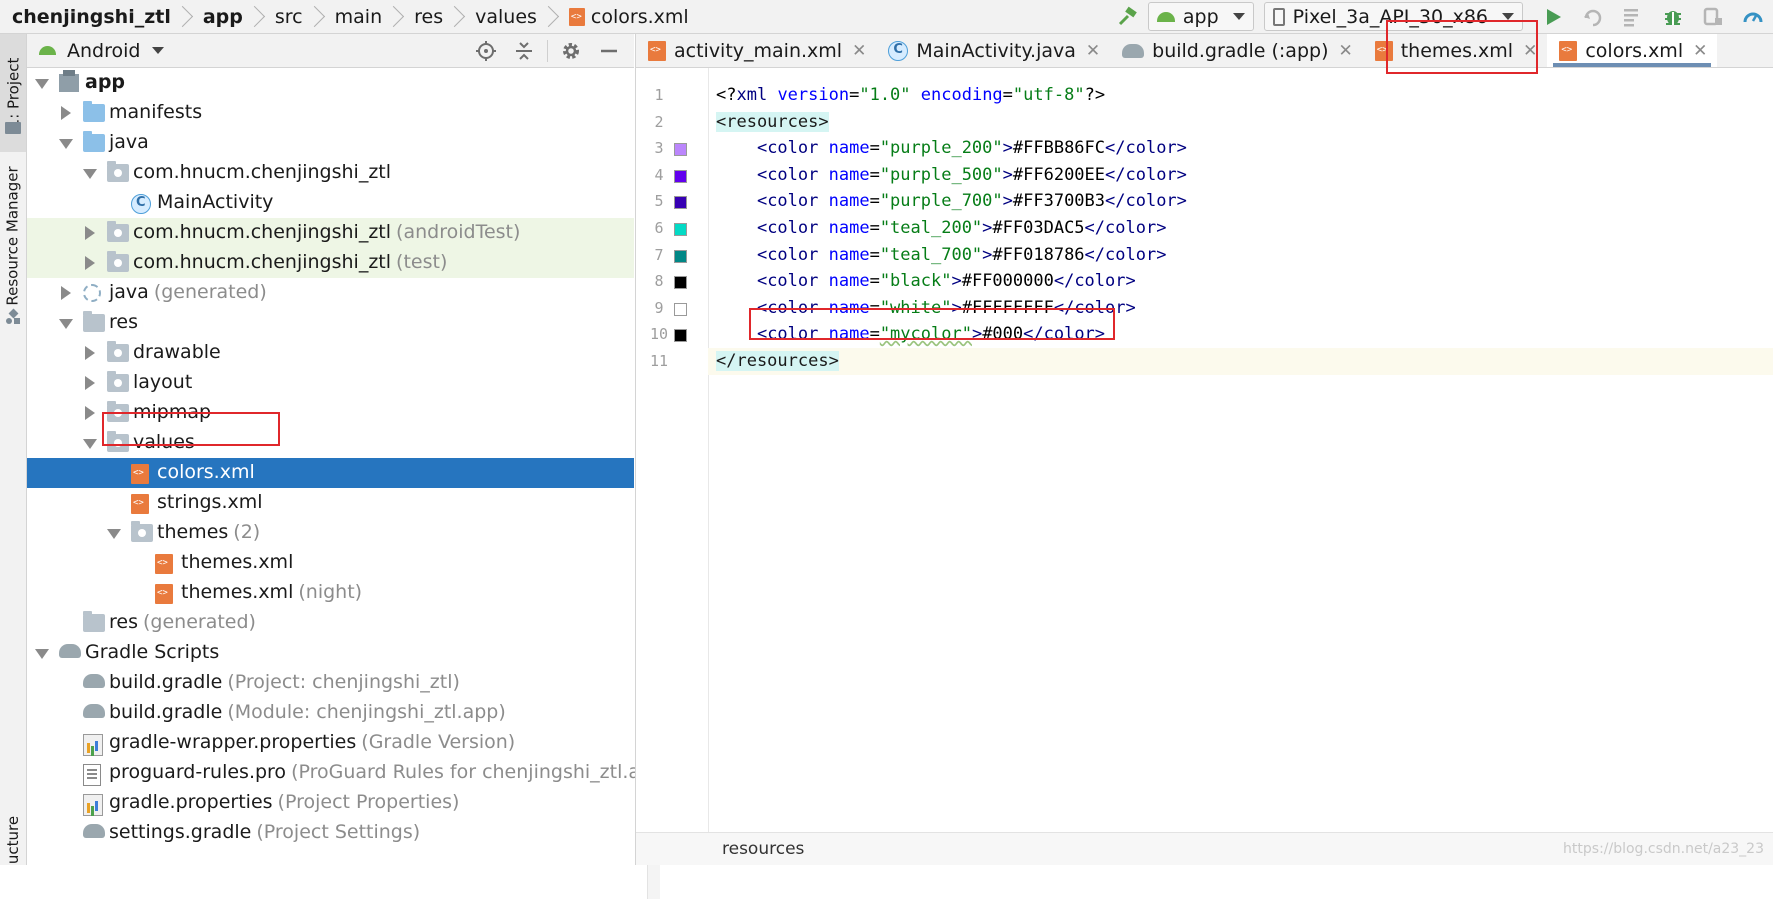 This screenshot has width=1773, height=899. I want to click on tree-node: MainActivity, so click(330, 203).